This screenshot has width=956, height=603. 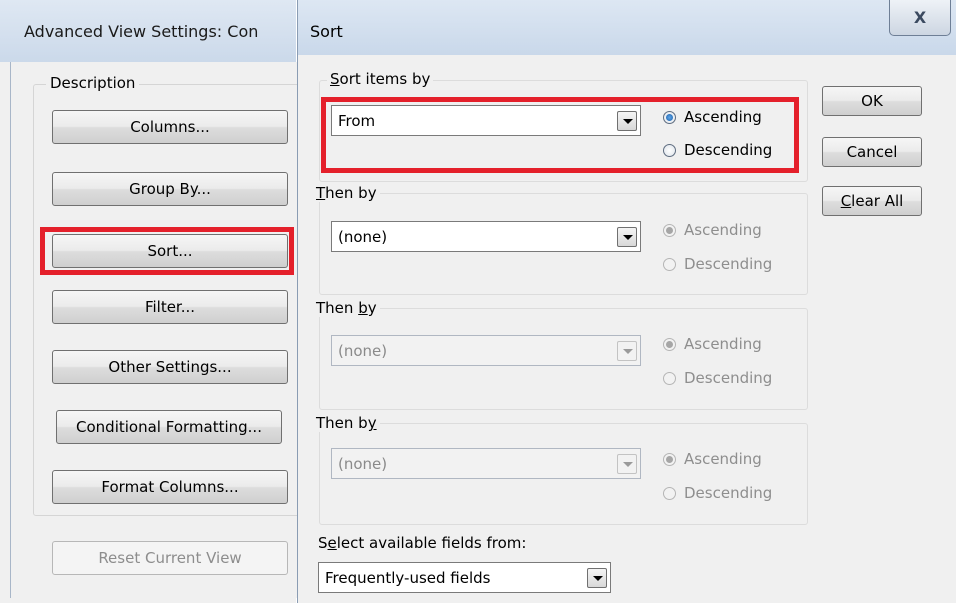 I want to click on reset-current-view-button: Reset Current View, so click(x=170, y=558).